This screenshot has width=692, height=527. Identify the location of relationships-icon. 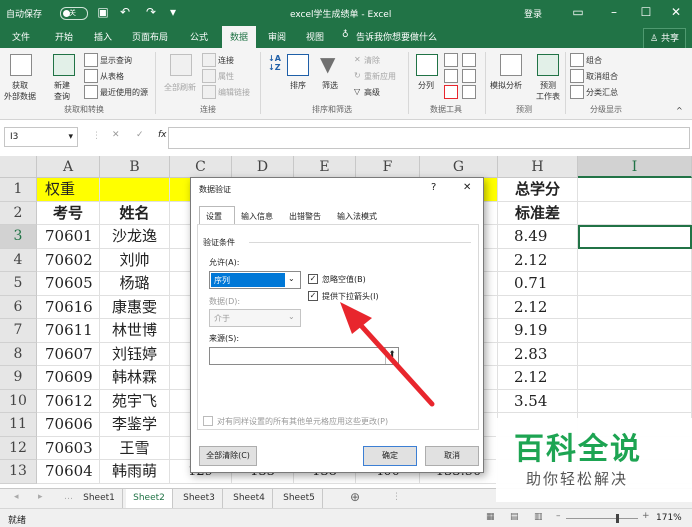
(469, 76).